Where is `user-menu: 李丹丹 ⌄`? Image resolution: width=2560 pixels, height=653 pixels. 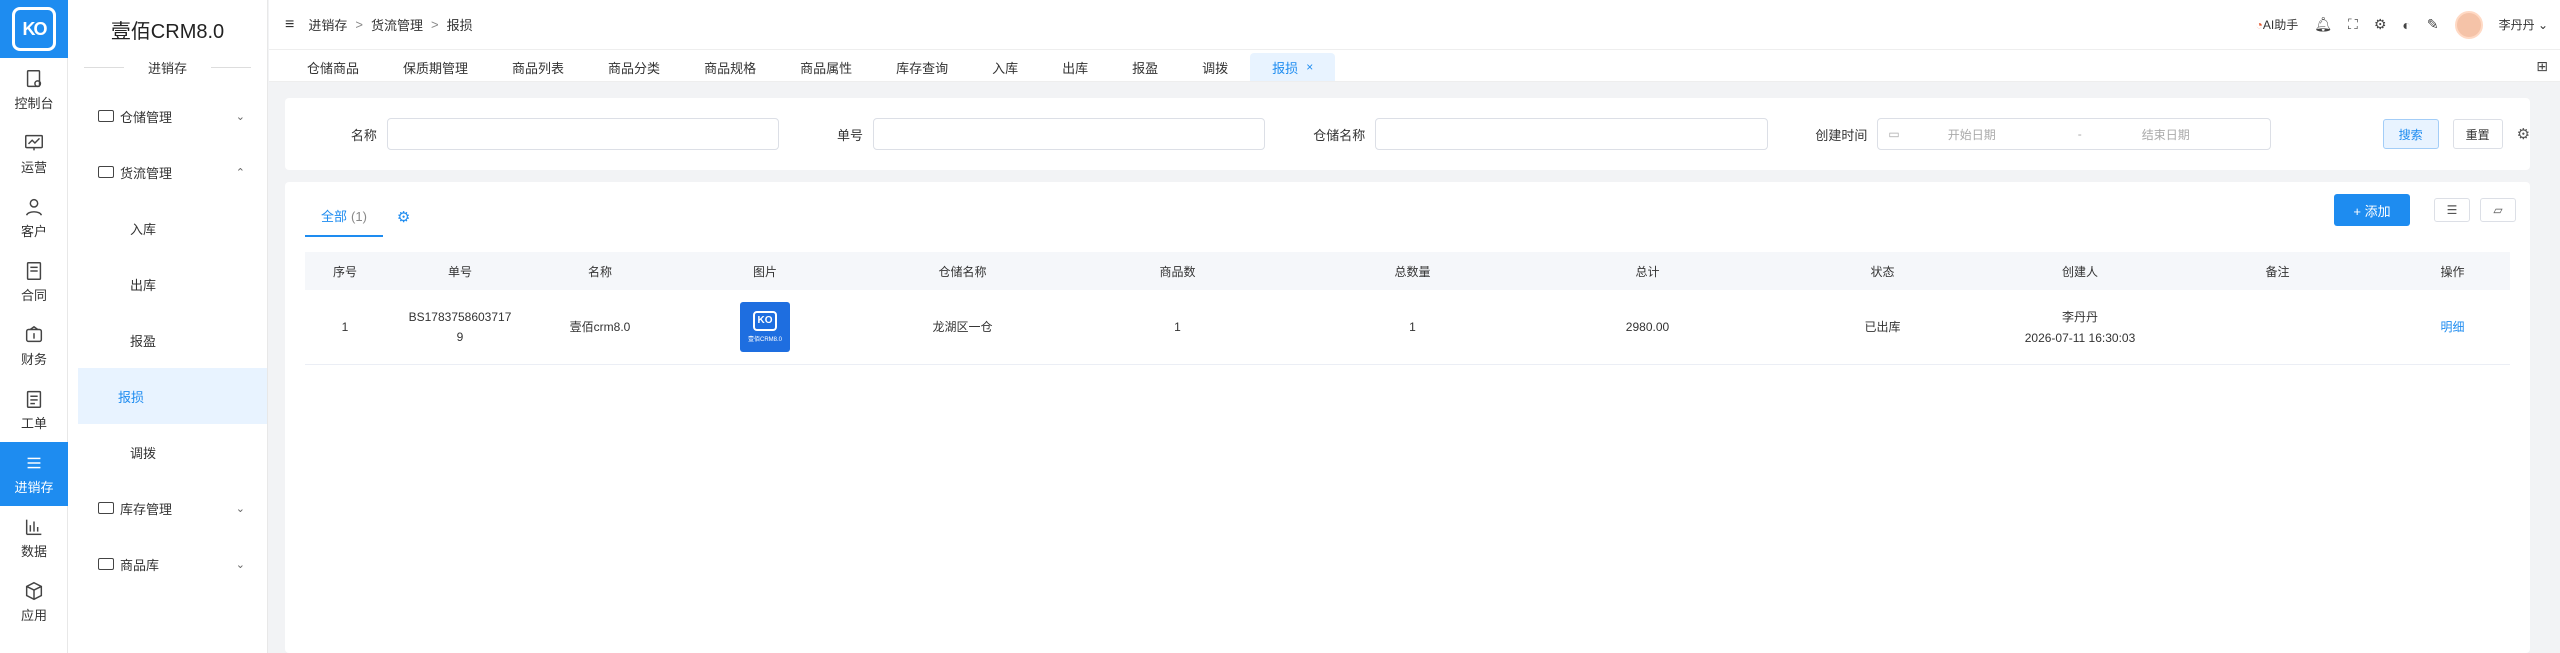
user-menu: 李丹丹 ⌄ is located at coordinates (2523, 24).